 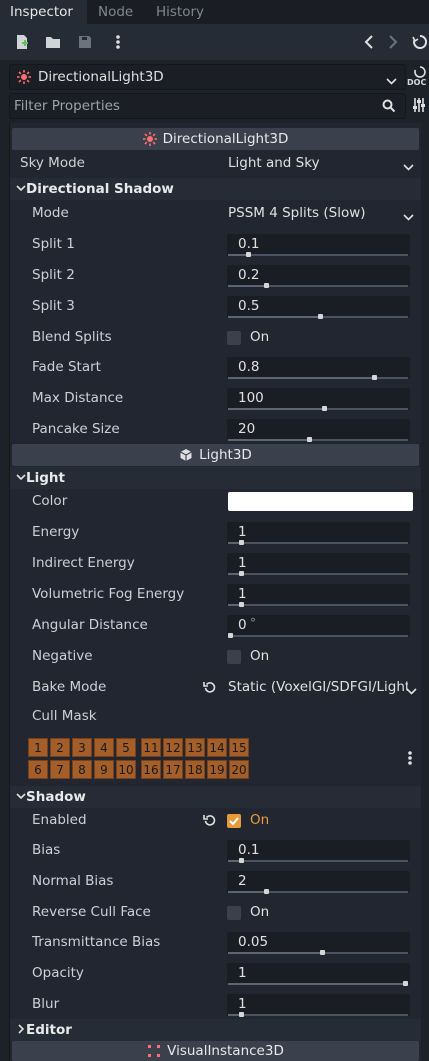 What do you see at coordinates (215, 478) in the screenshot?
I see `category-light: Light` at bounding box center [215, 478].